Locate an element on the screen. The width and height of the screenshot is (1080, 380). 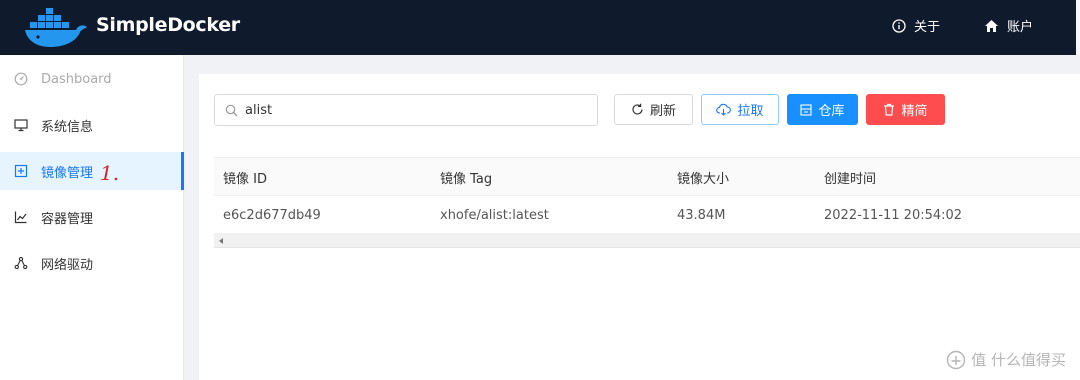
account-link: 账户 is located at coordinates (1008, 25).